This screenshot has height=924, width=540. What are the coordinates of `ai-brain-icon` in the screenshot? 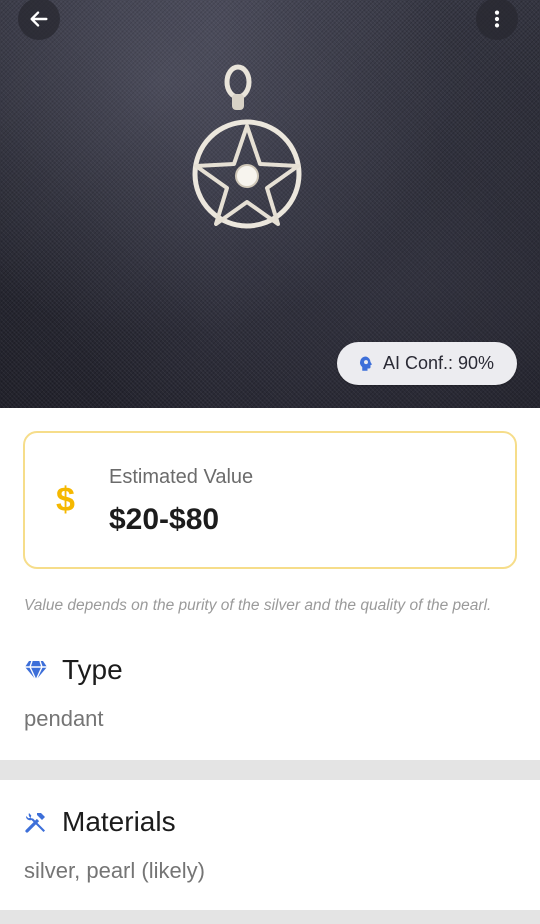 It's located at (366, 363).